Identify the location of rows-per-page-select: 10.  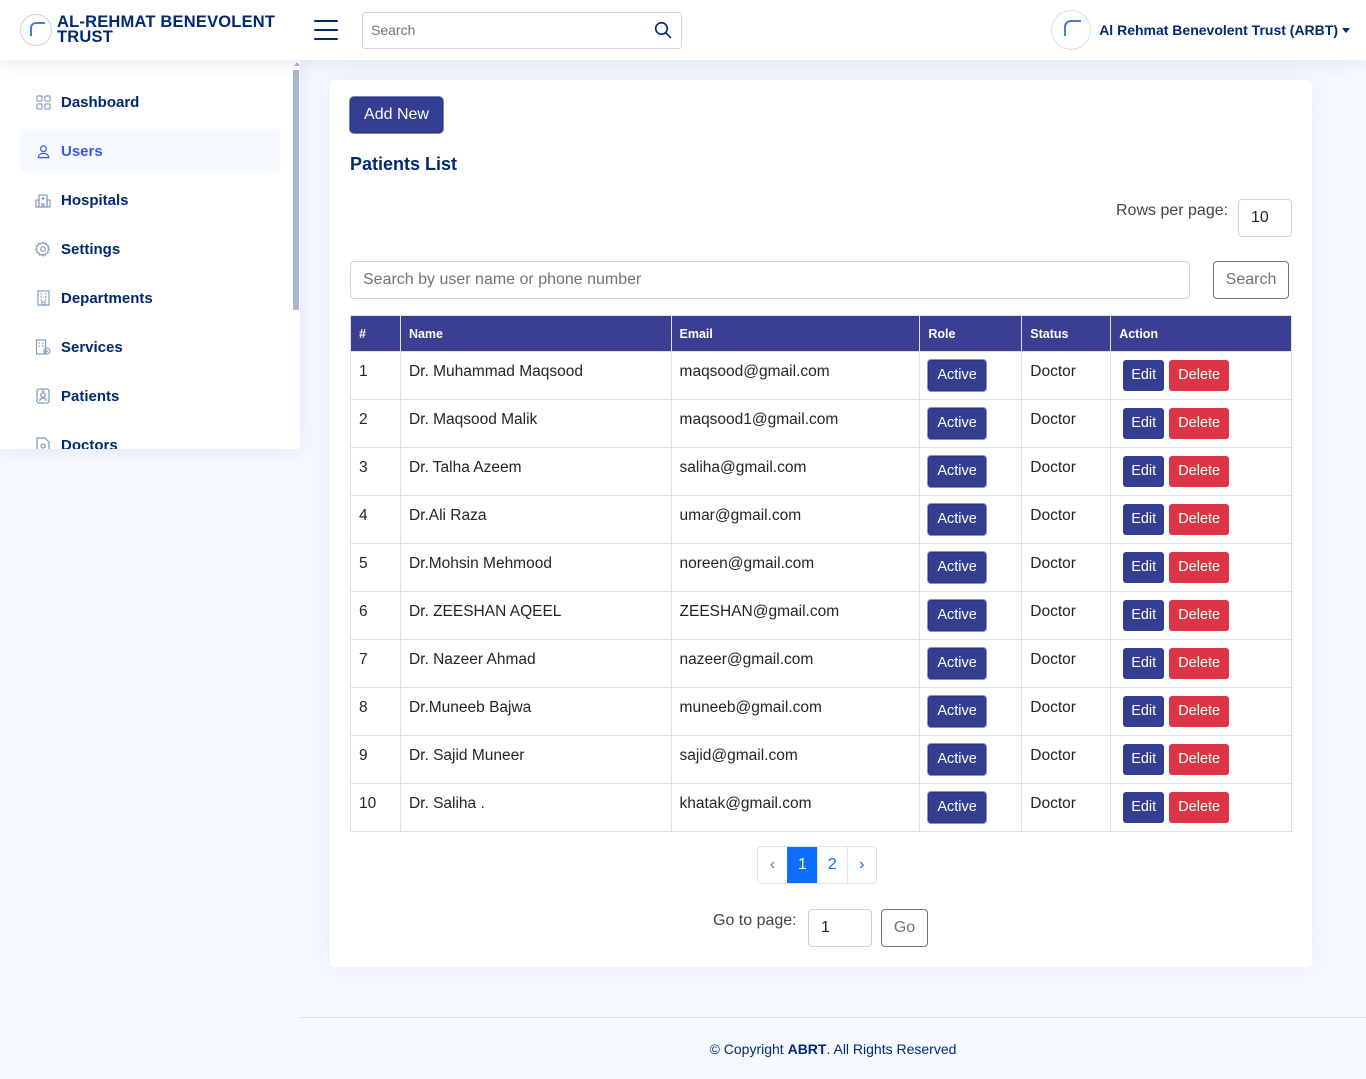
(1265, 218).